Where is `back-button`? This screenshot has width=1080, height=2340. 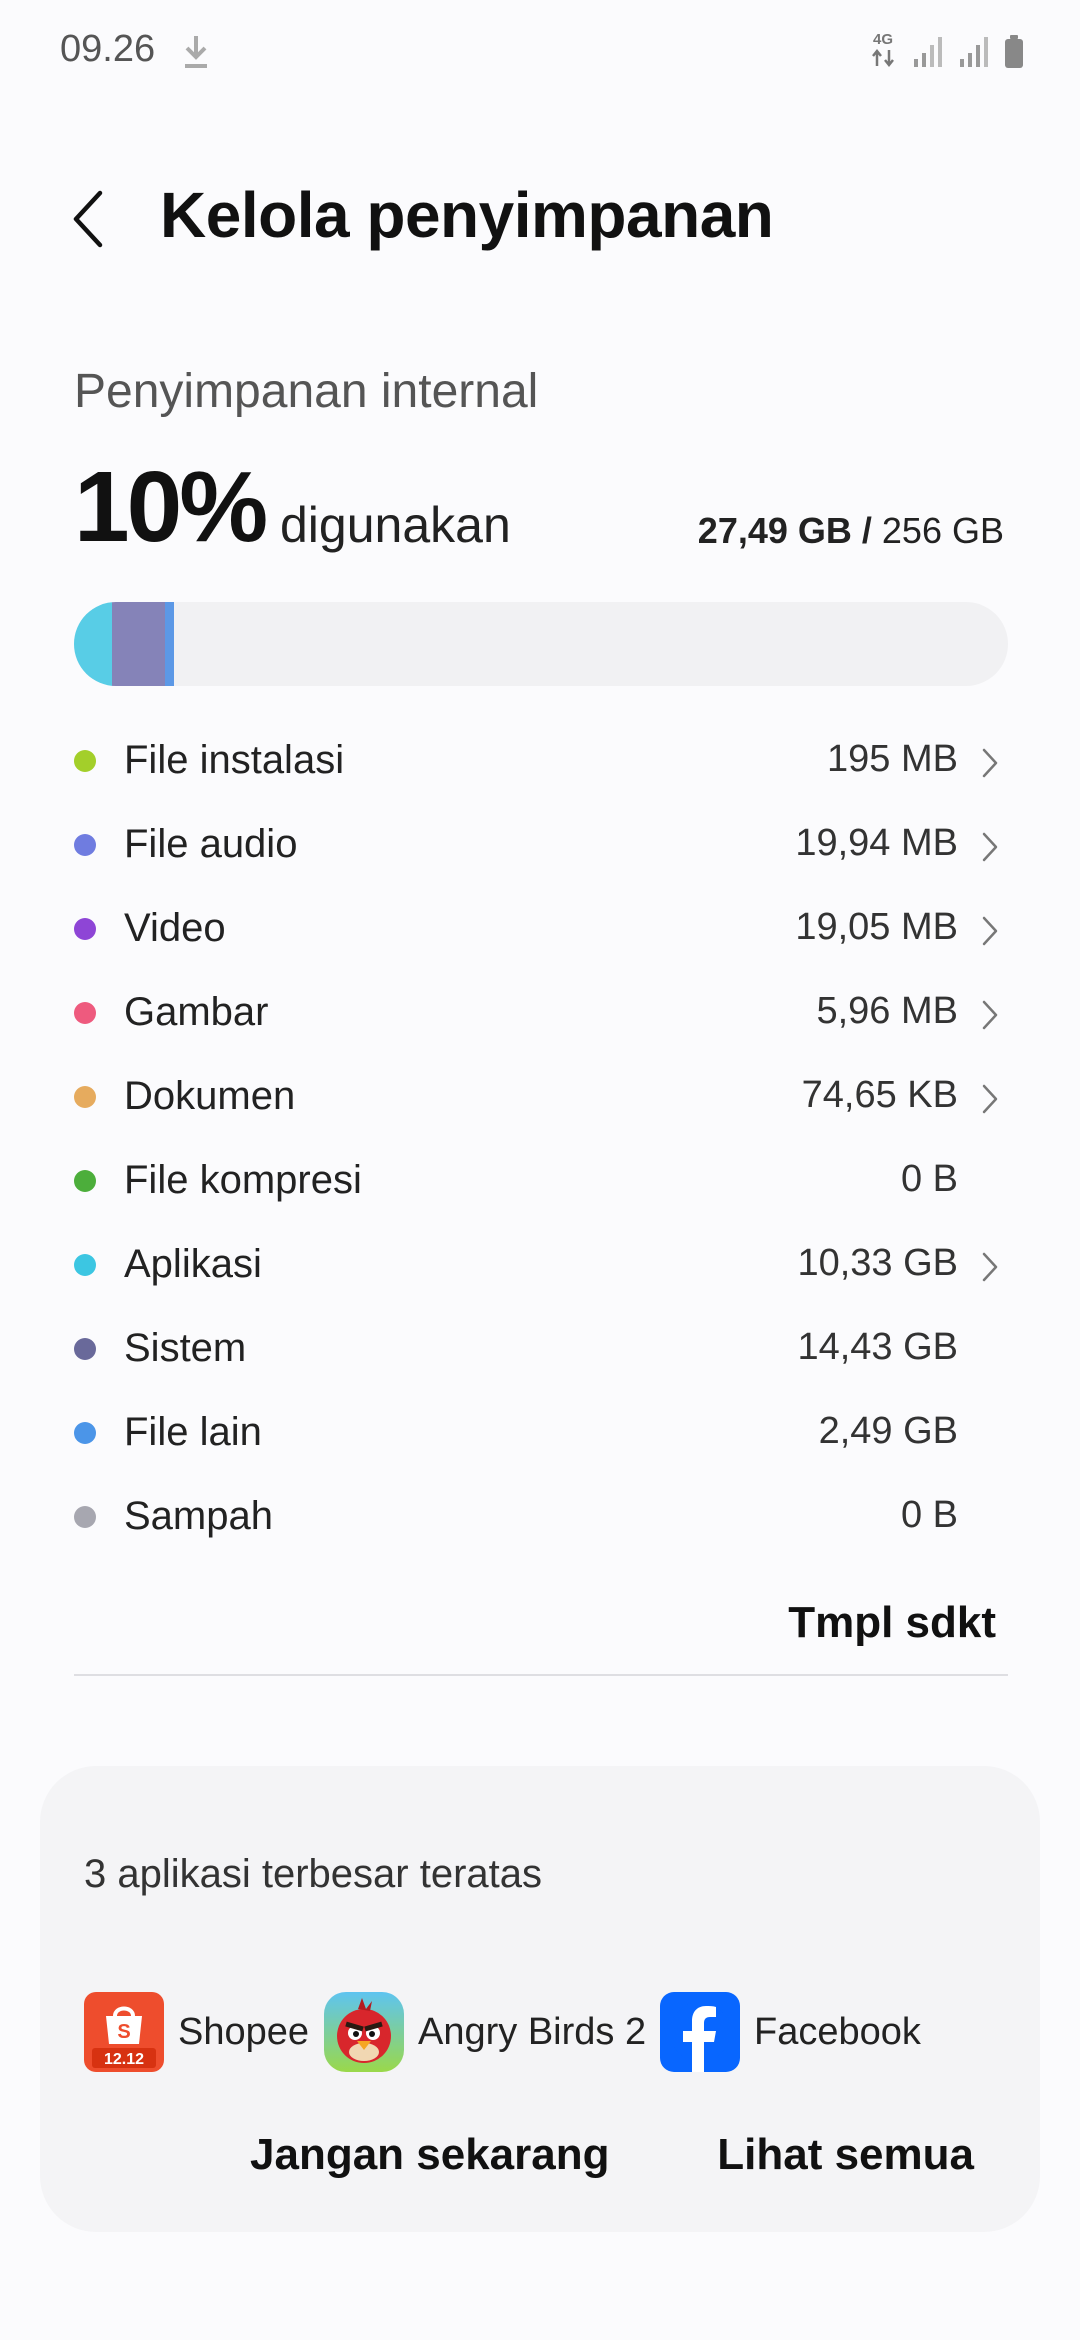 back-button is located at coordinates (88, 219).